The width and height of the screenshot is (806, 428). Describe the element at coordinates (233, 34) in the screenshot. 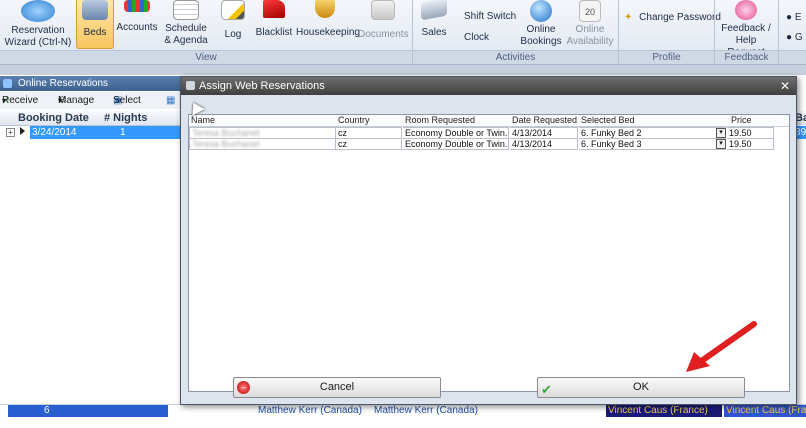

I see `log-label: Log` at that location.